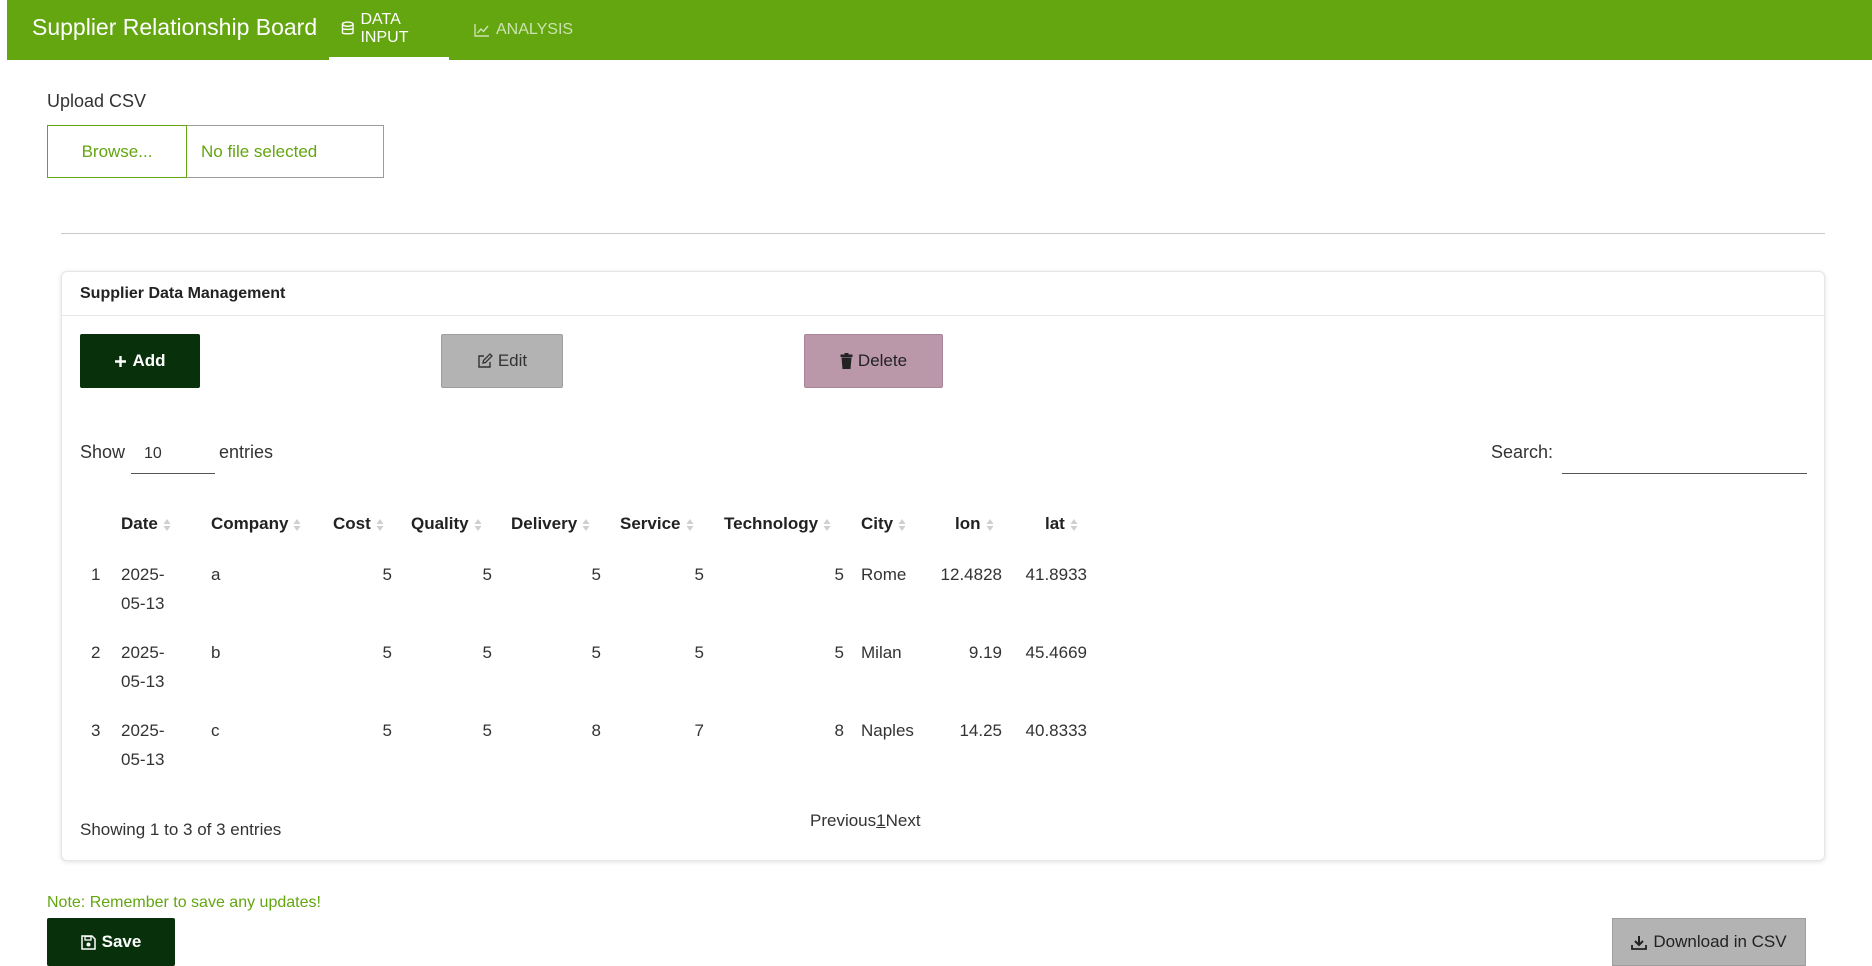  I want to click on cell-delivery: 8, so click(596, 730).